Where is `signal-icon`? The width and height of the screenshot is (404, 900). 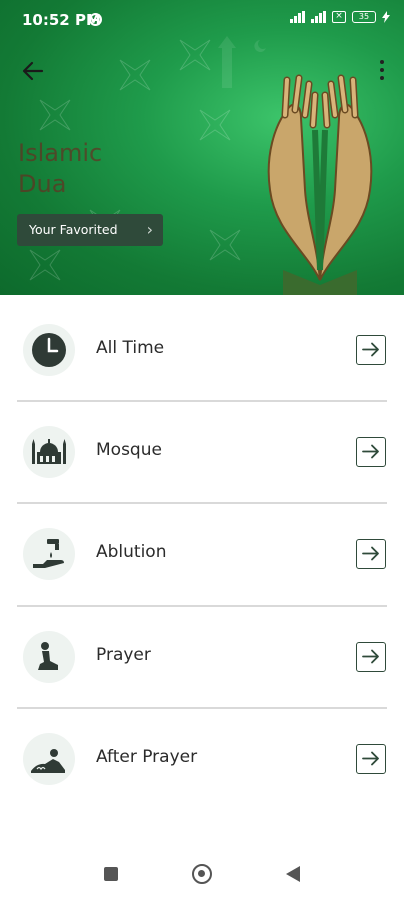
signal-icon is located at coordinates (297, 17).